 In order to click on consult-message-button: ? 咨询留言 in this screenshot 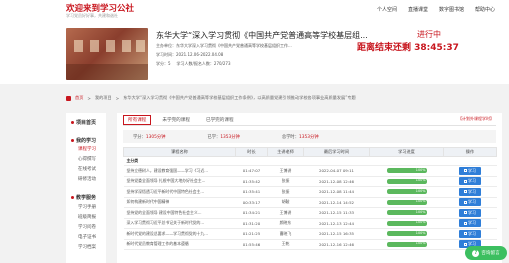, I will do `click(486, 253)`.